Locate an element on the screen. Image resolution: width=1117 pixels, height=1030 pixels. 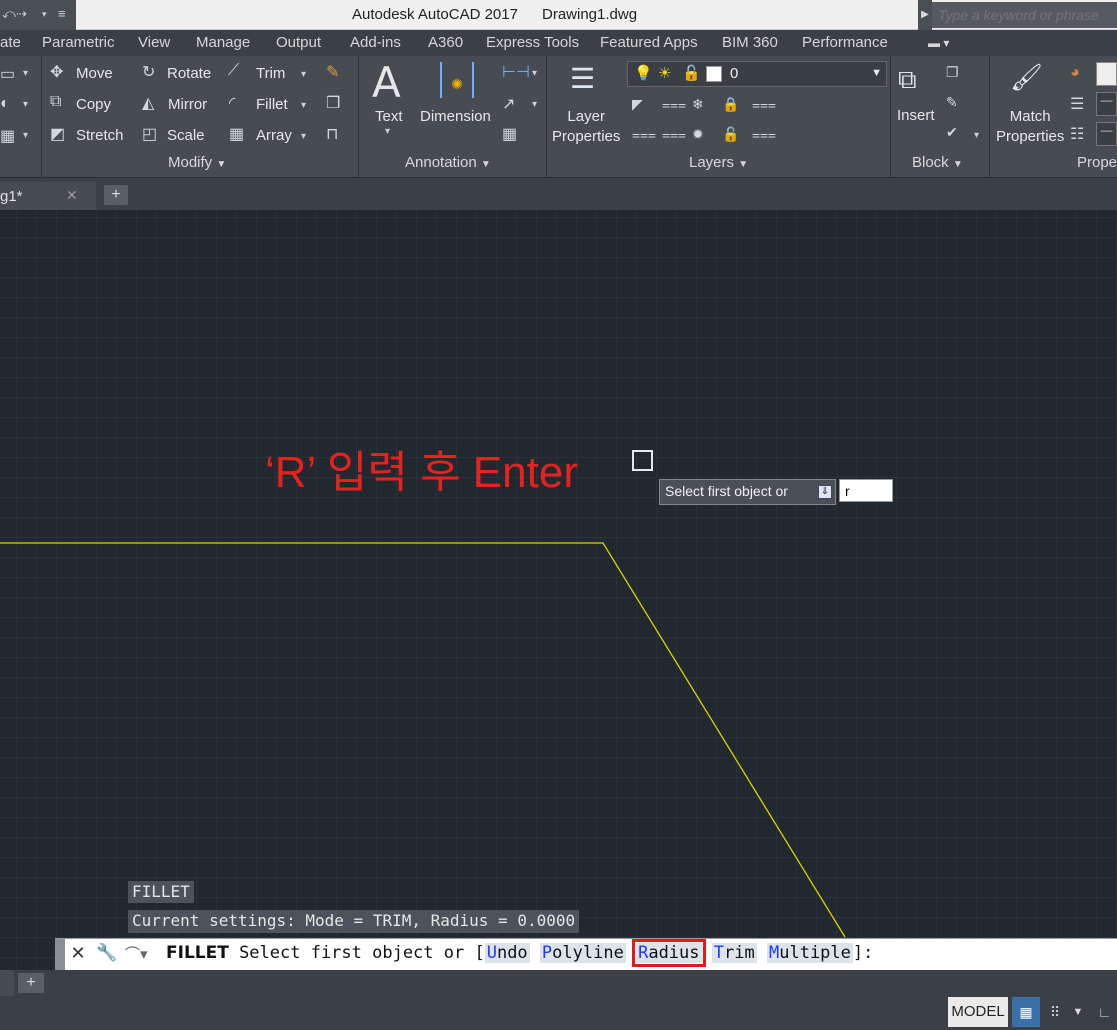
fillet-button: Fillet is located at coordinates (272, 104).